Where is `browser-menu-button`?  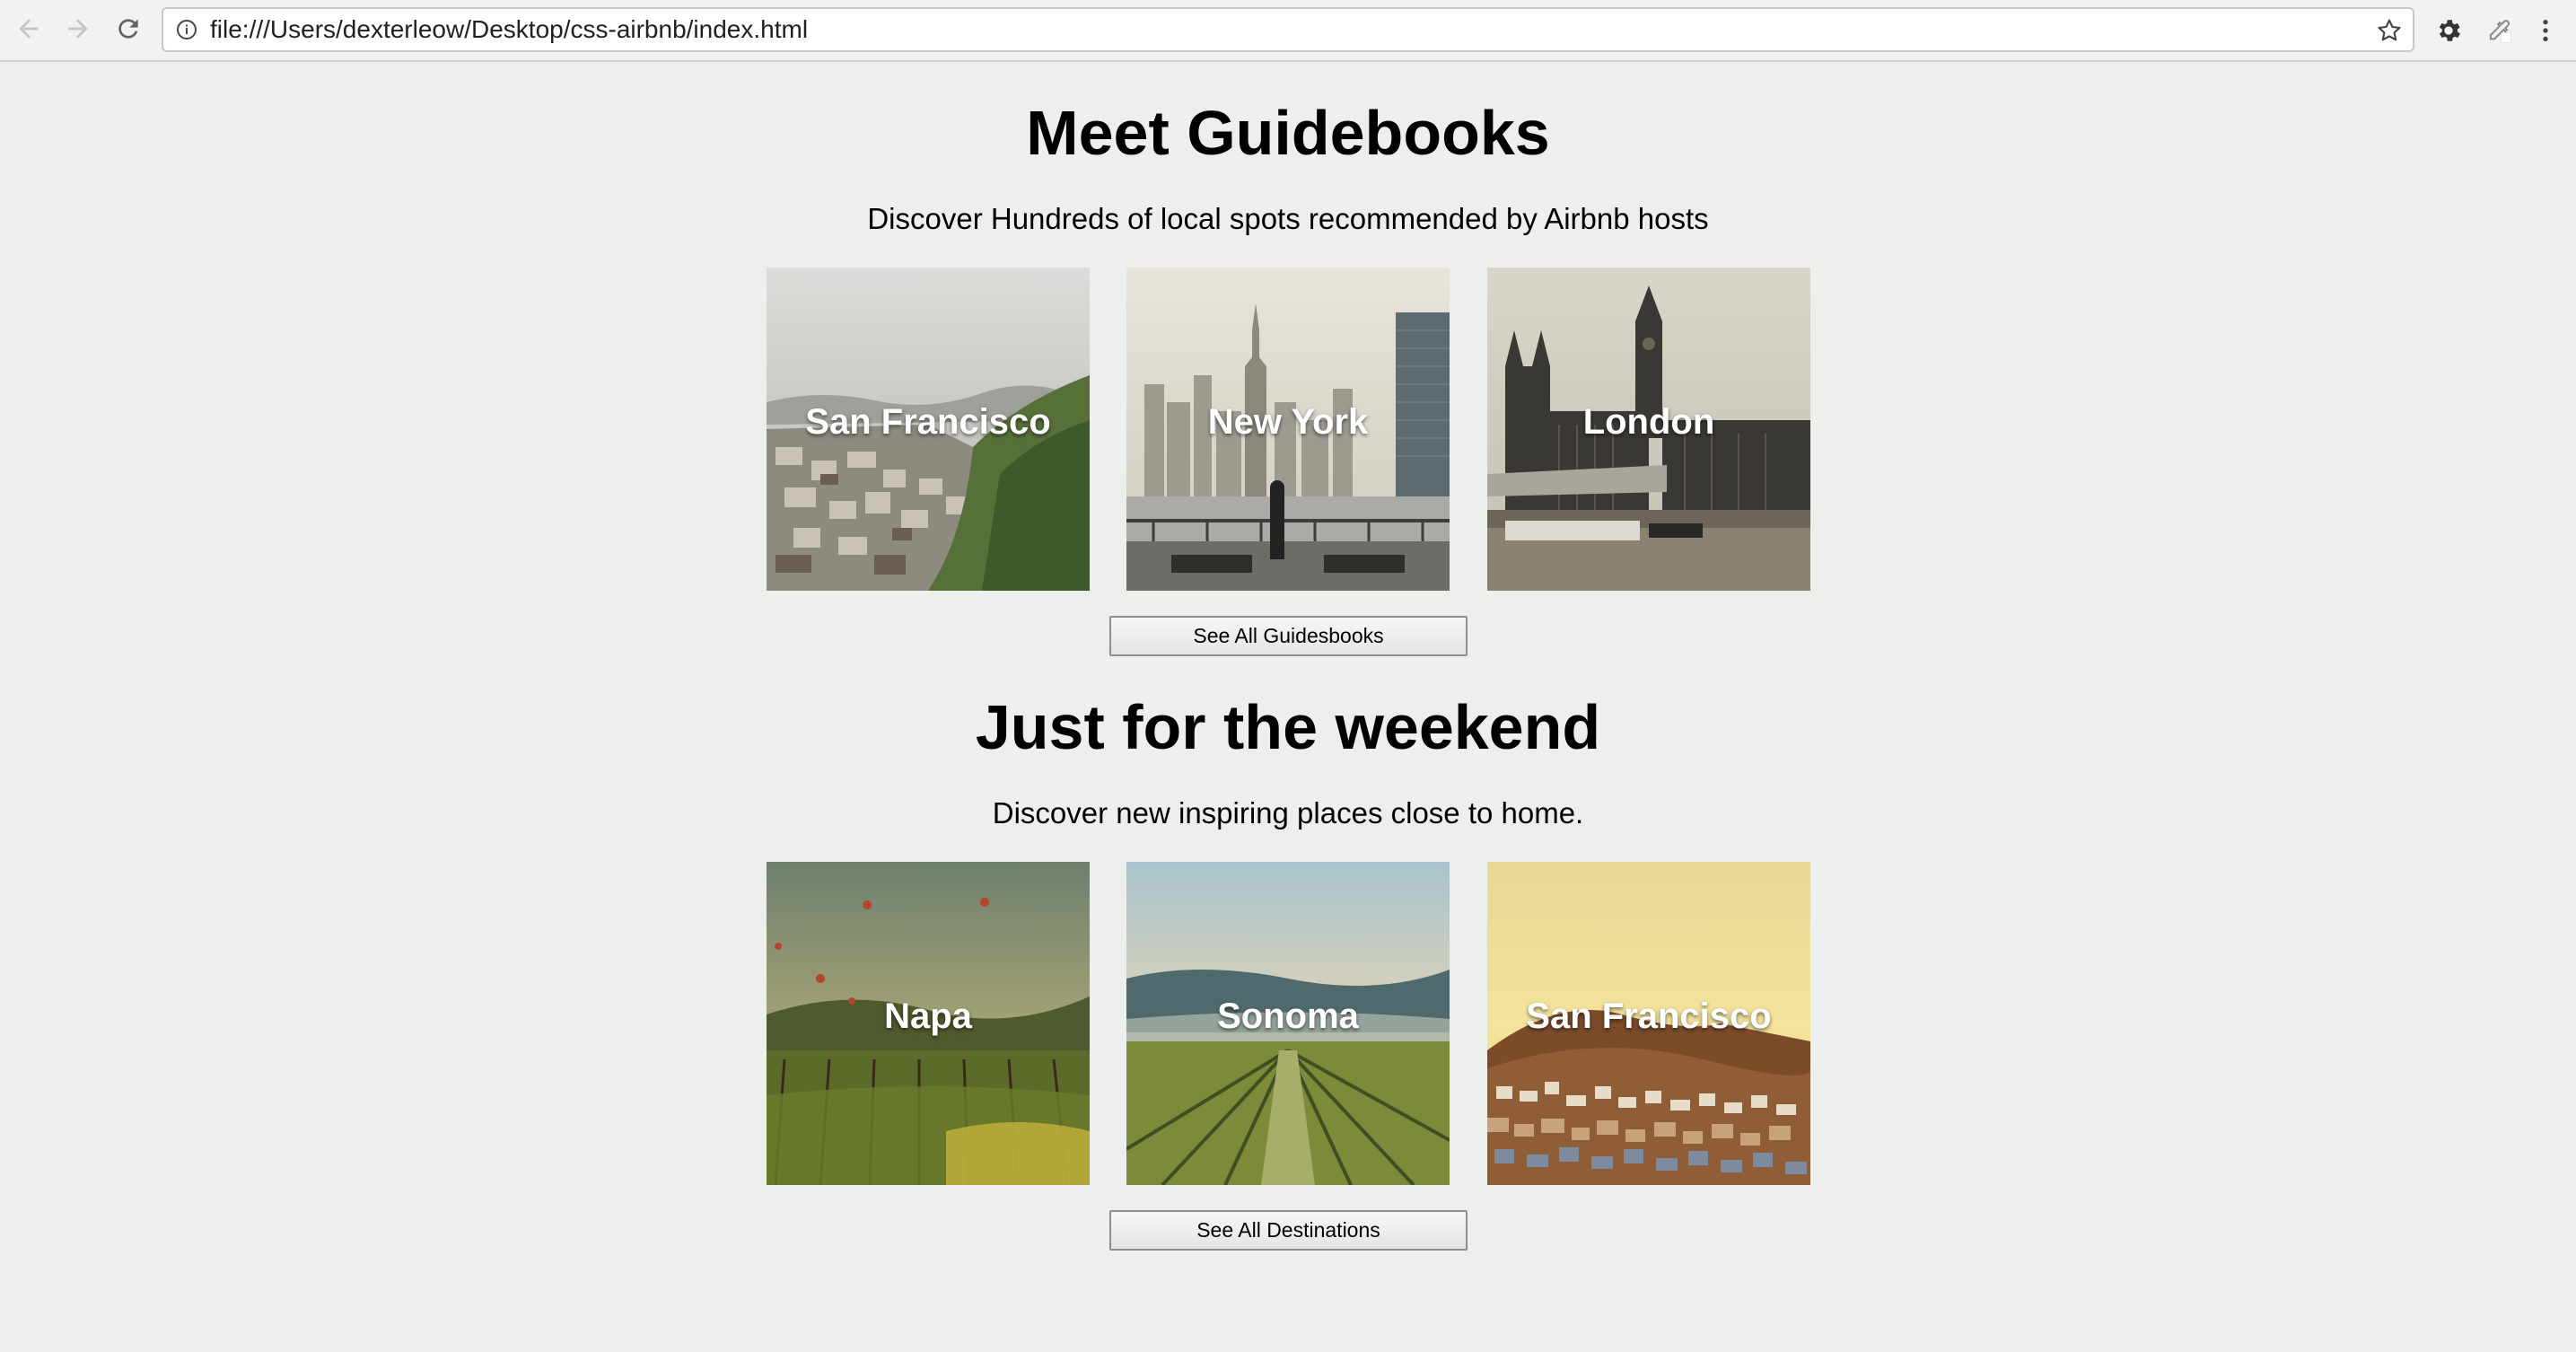 browser-menu-button is located at coordinates (2545, 30).